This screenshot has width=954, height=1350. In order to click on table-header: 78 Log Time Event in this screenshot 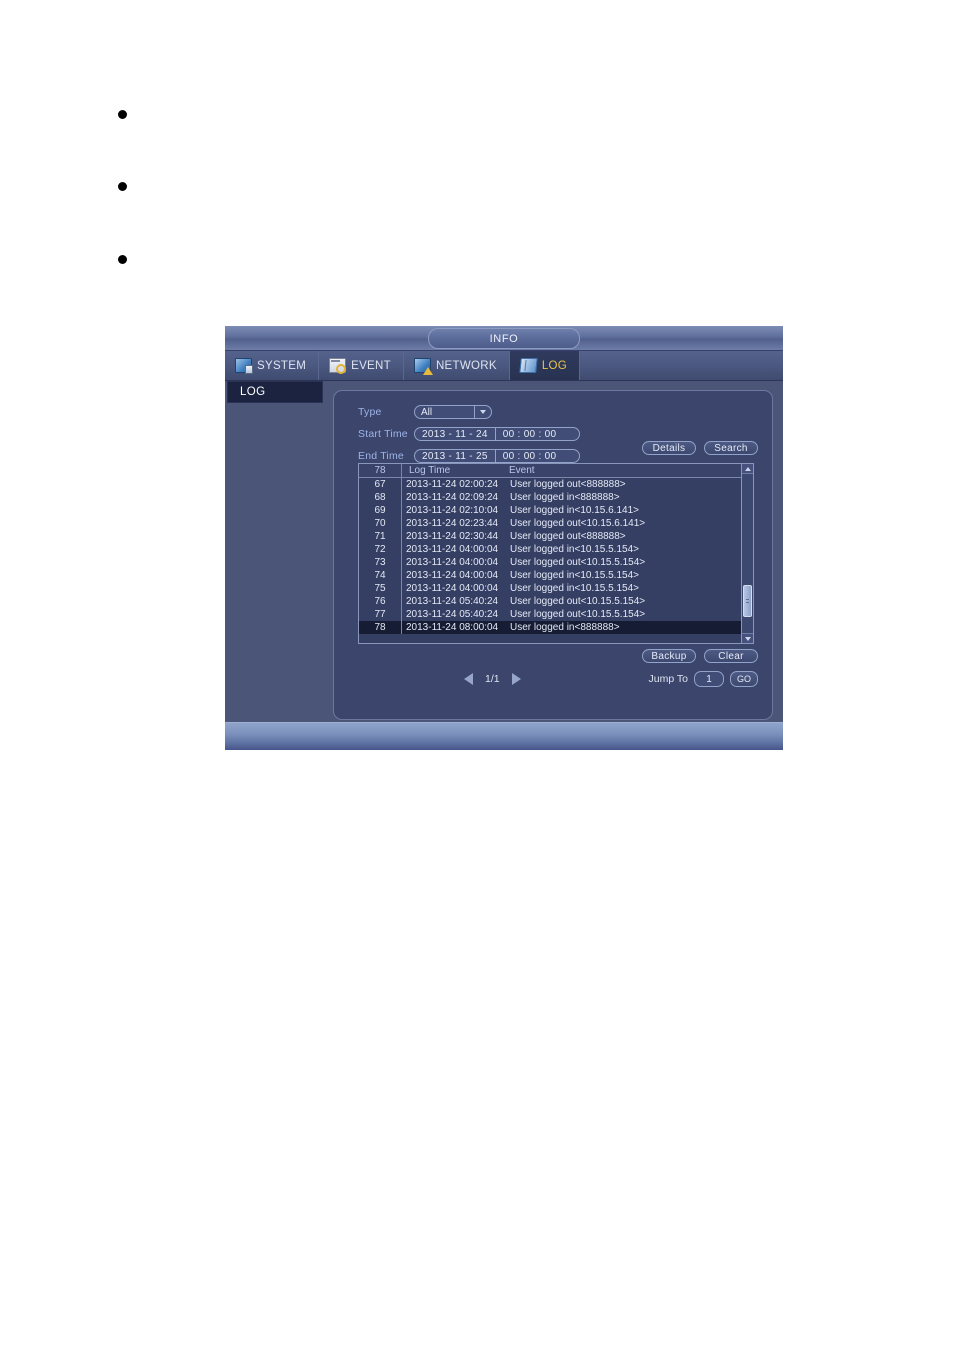, I will do `click(550, 471)`.